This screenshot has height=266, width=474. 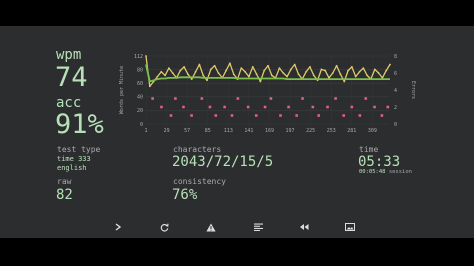 What do you see at coordinates (304, 227) in the screenshot?
I see `replay-button` at bounding box center [304, 227].